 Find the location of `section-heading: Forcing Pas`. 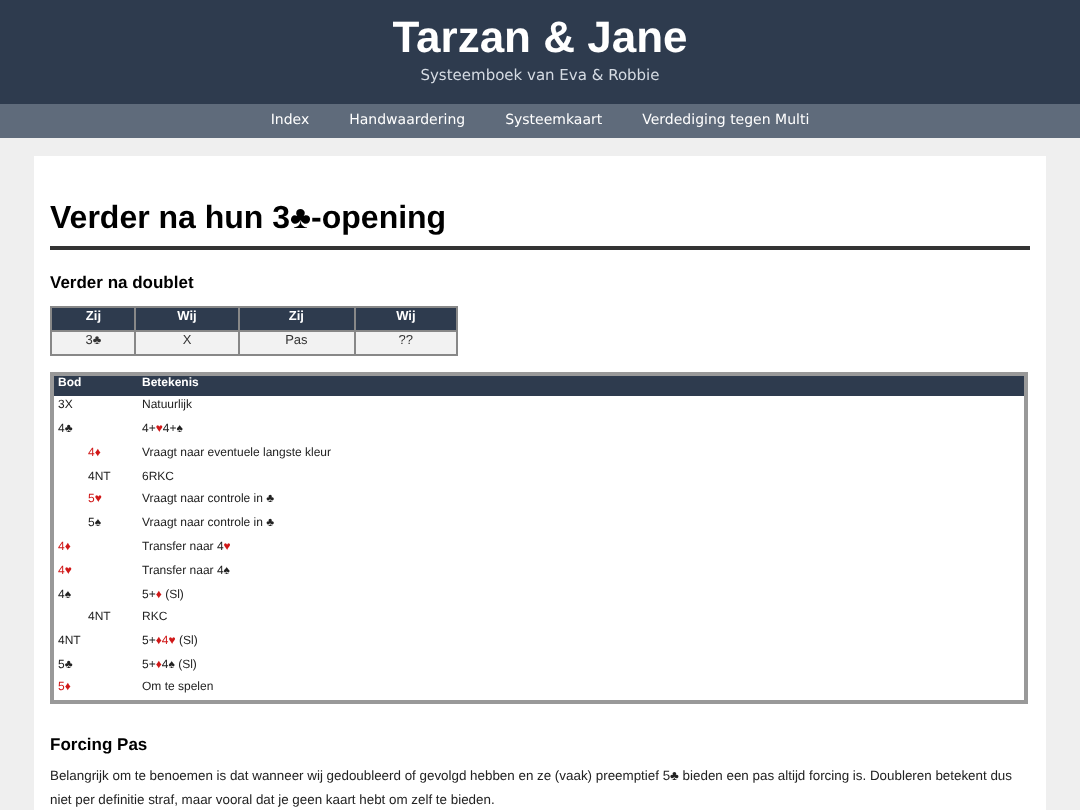

section-heading: Forcing Pas is located at coordinates (100, 745).